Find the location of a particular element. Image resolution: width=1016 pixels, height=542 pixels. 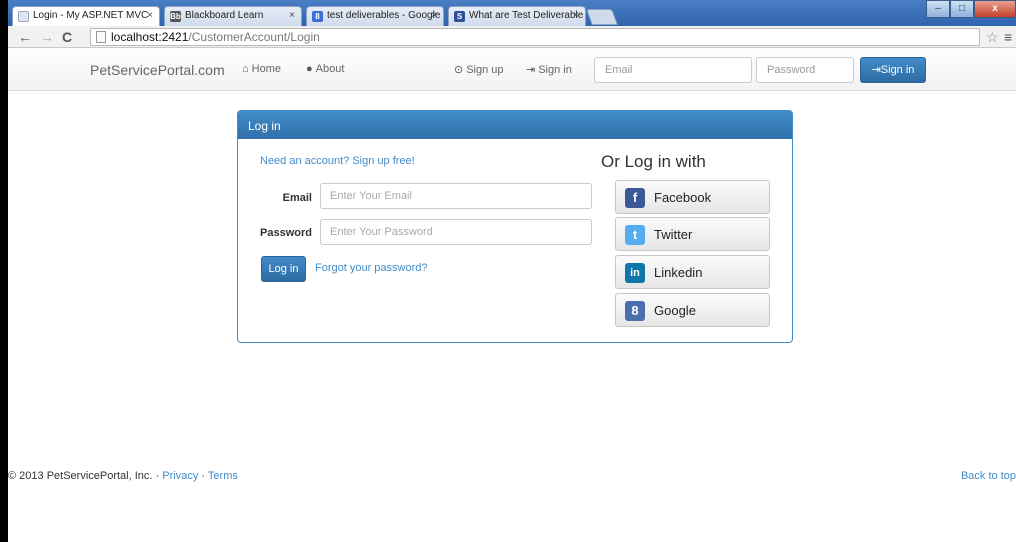

tab-test-deliverables: S What are Test Deliverable × is located at coordinates (517, 16).